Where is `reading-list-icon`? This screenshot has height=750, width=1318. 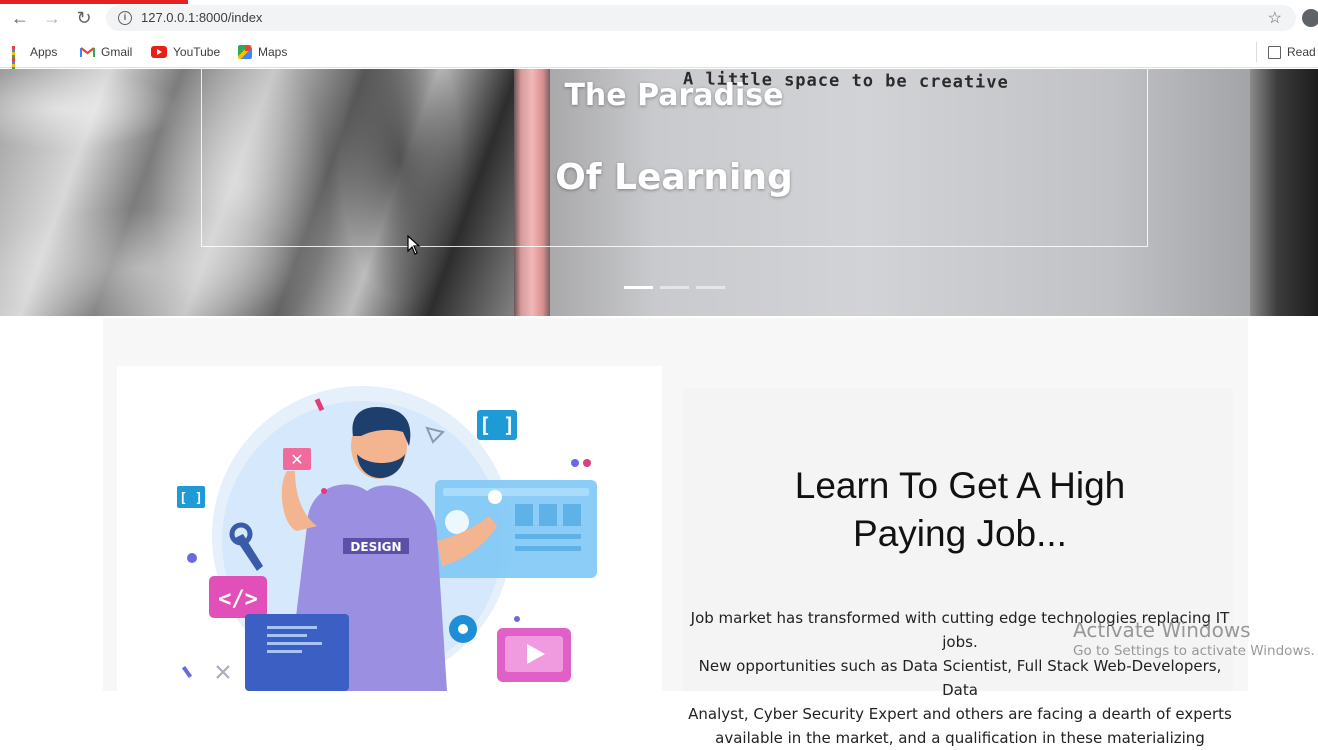 reading-list-icon is located at coordinates (1274, 52).